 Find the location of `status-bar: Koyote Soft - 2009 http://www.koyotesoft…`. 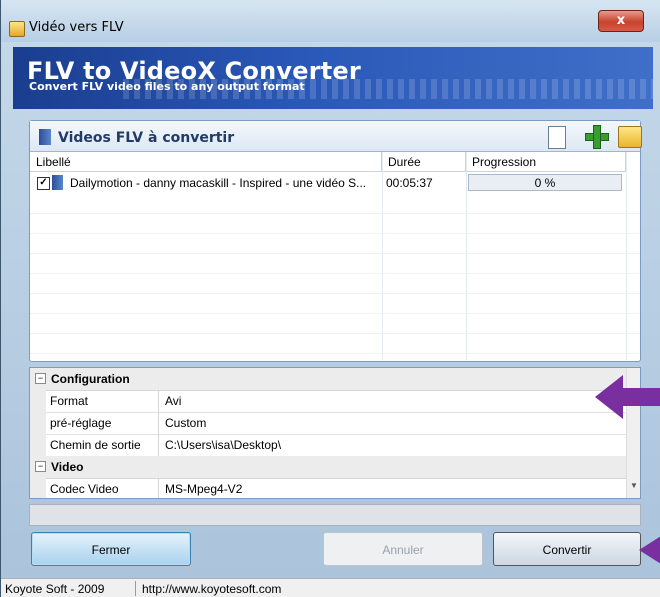

status-bar: Koyote Soft - 2009 http://www.koyotesoft… is located at coordinates (330, 587).